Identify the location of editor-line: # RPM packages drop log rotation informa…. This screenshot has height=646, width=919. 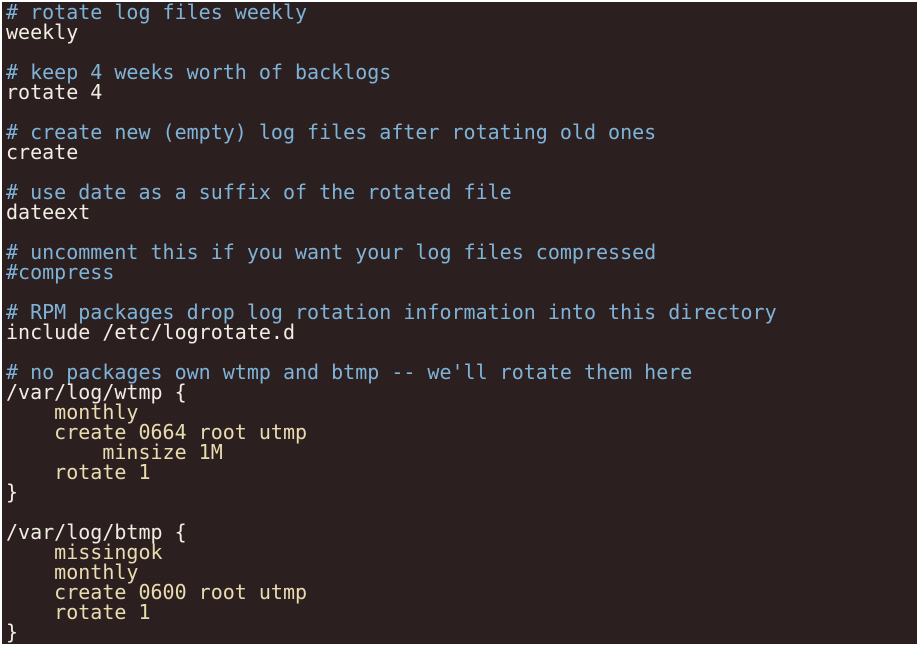
(391, 312).